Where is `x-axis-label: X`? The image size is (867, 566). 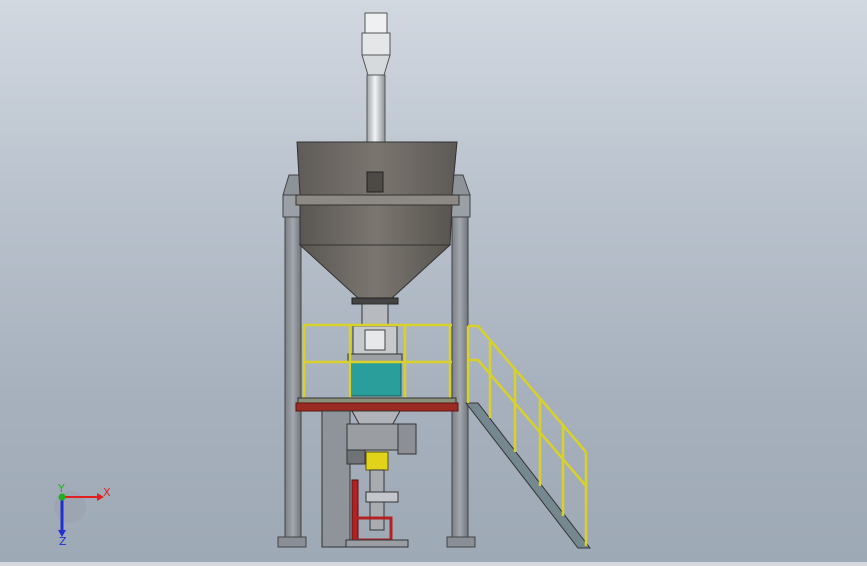
x-axis-label: X is located at coordinates (107, 492).